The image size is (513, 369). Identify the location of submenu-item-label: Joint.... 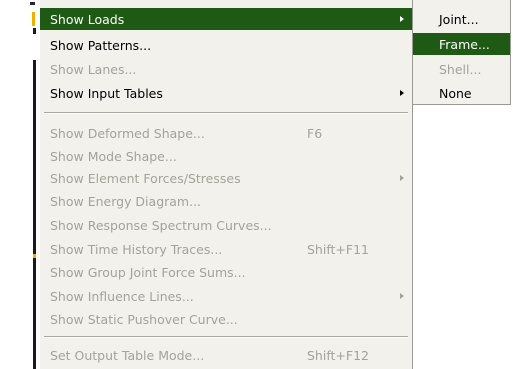
(459, 19).